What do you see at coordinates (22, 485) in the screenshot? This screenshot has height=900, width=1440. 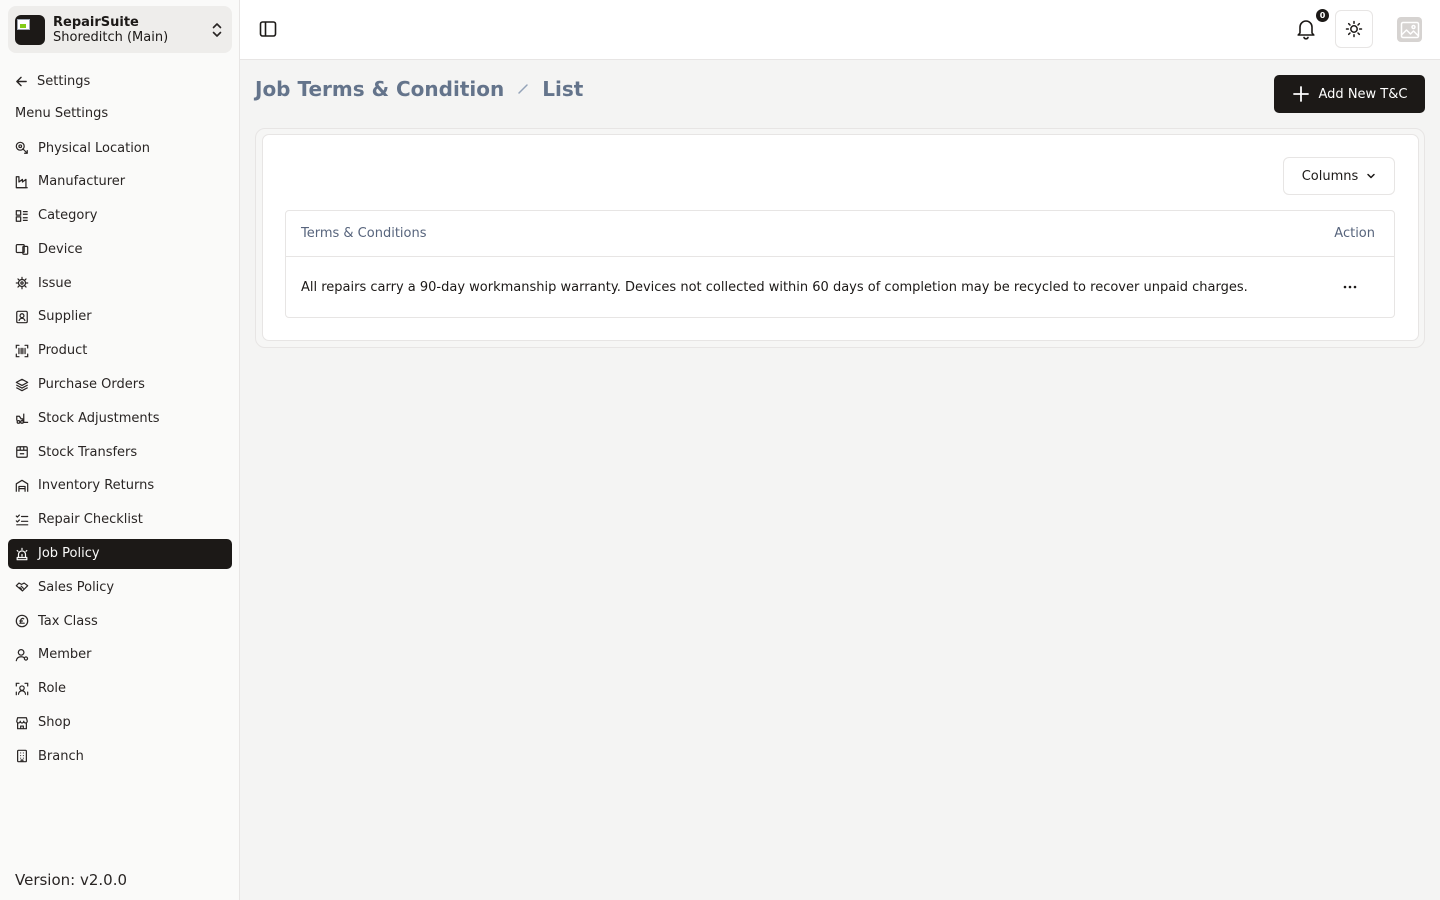 I see `warehouse-icon` at bounding box center [22, 485].